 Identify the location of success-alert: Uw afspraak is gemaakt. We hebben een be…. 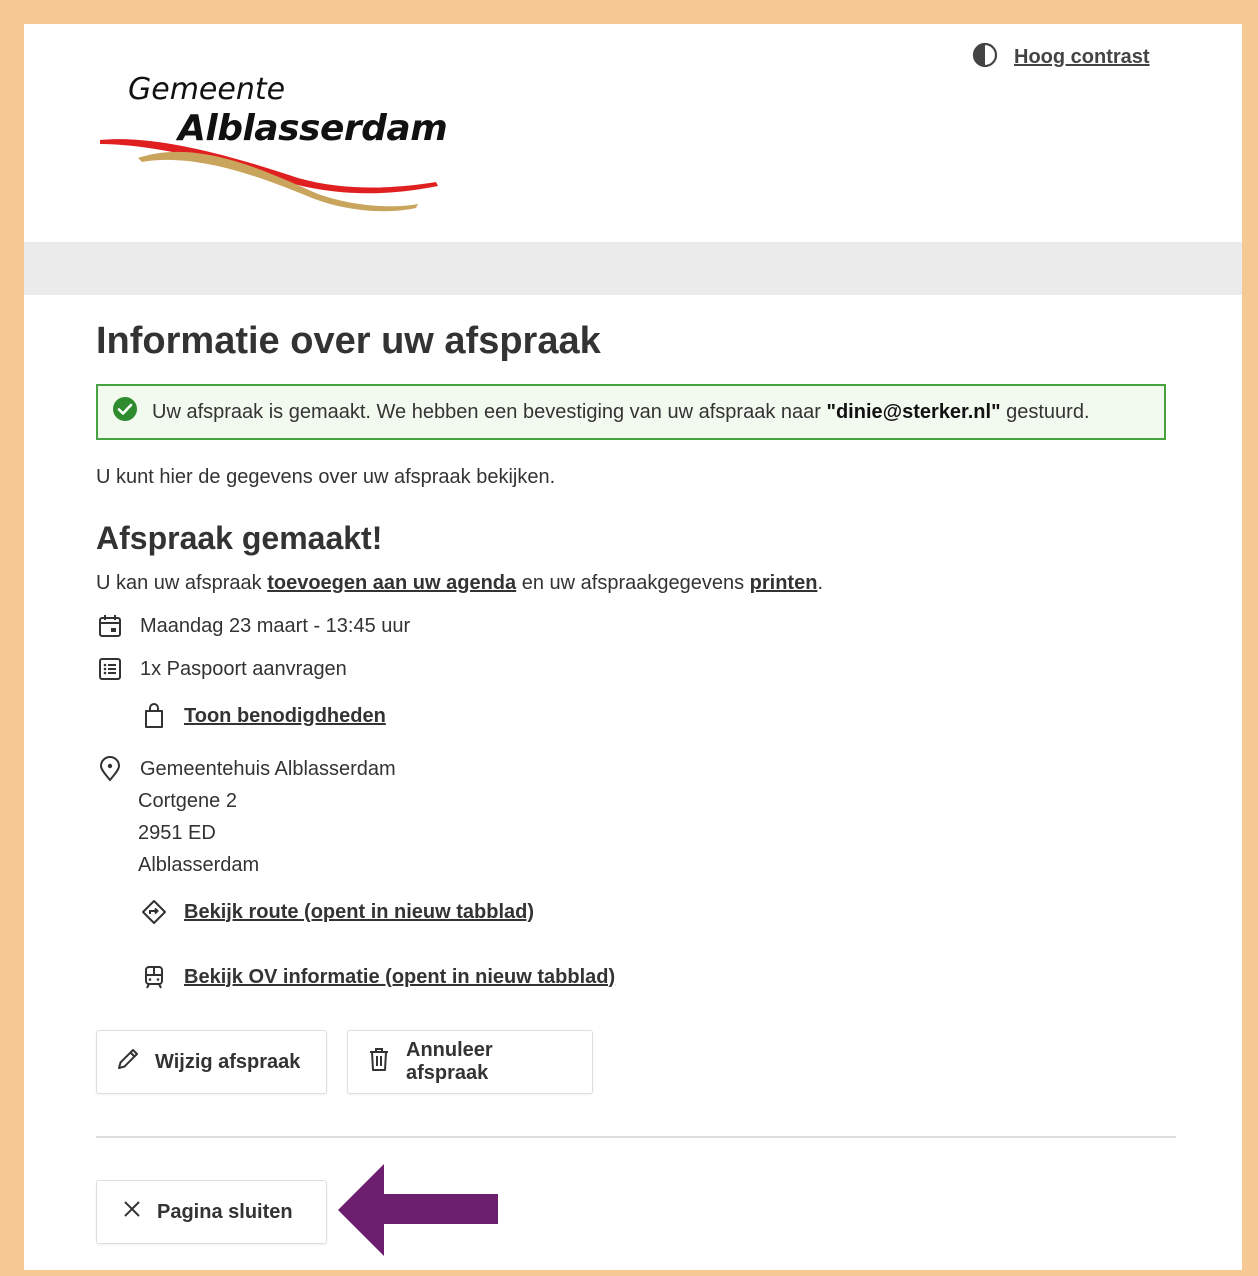
(631, 412).